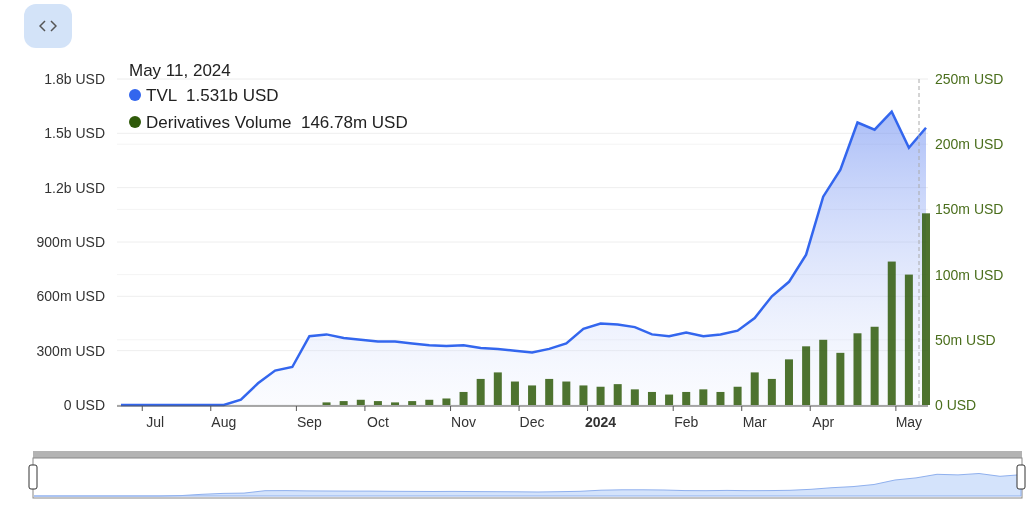  I want to click on y-axis-label: 150m USD, so click(969, 209).